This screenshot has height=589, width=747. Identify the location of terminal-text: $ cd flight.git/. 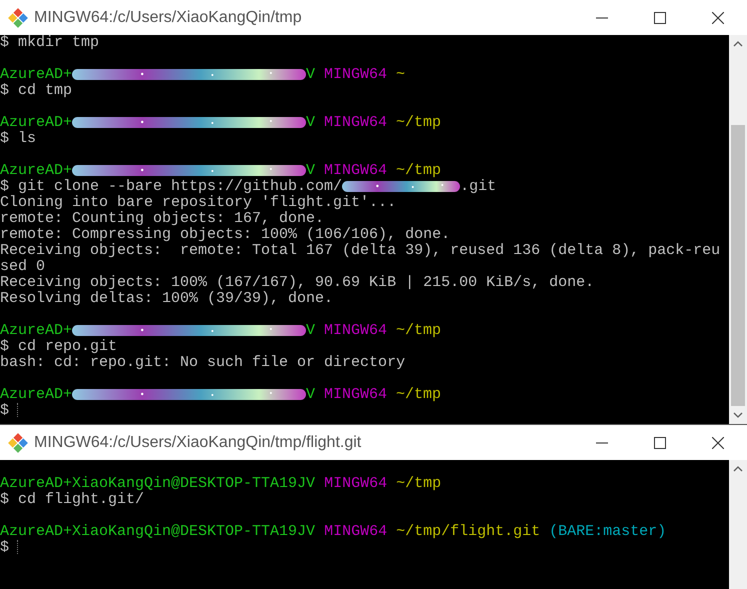
(72, 500).